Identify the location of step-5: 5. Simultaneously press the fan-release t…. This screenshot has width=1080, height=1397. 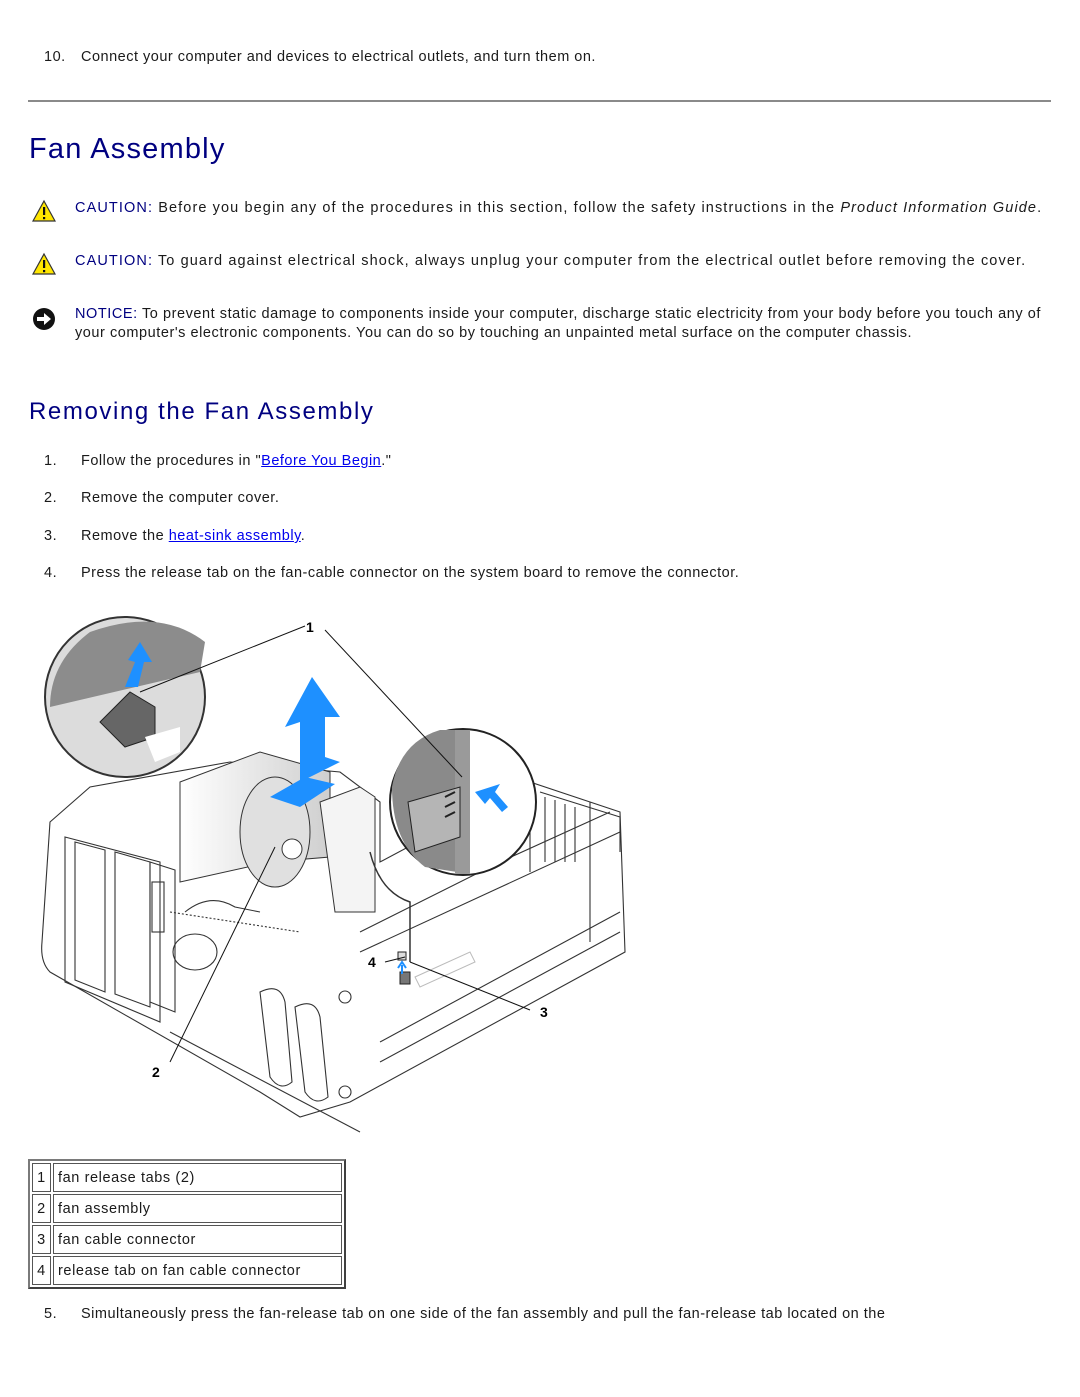
(464, 1314).